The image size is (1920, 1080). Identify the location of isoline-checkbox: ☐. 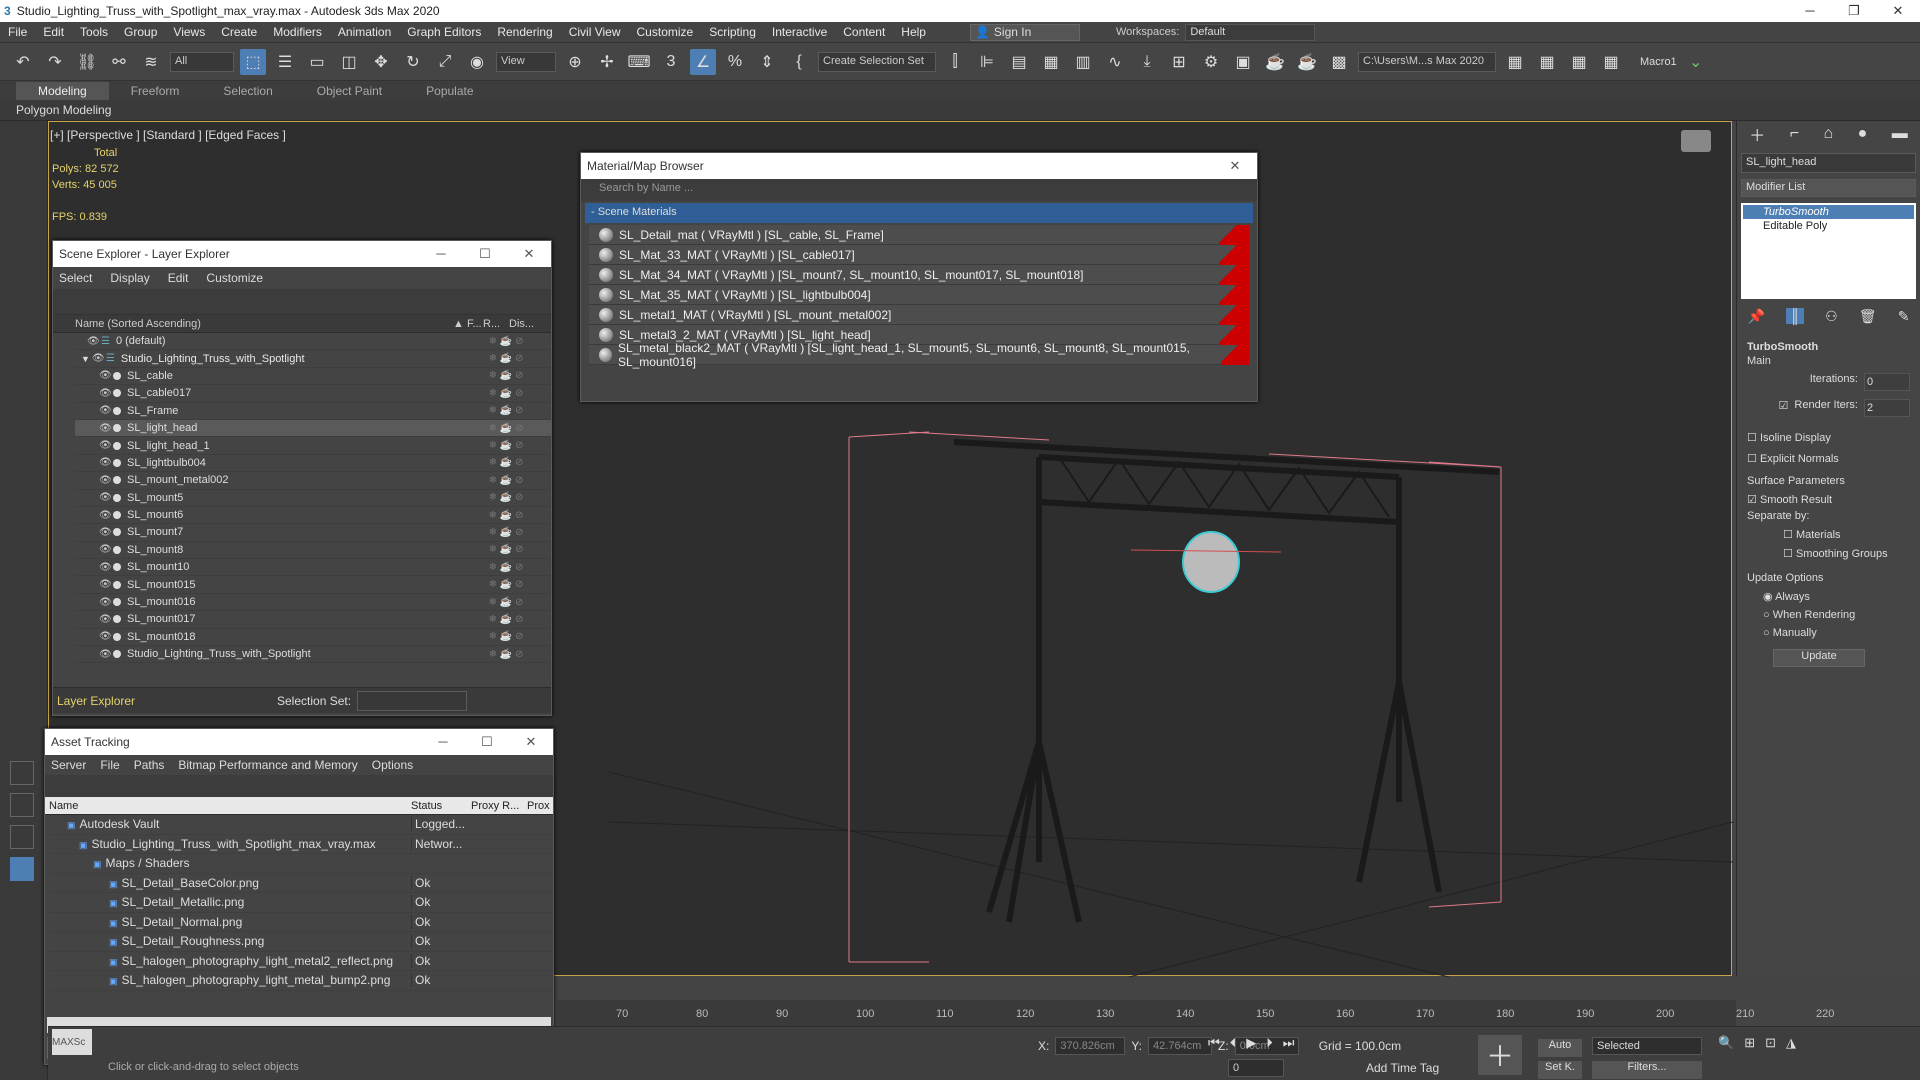
(1752, 438).